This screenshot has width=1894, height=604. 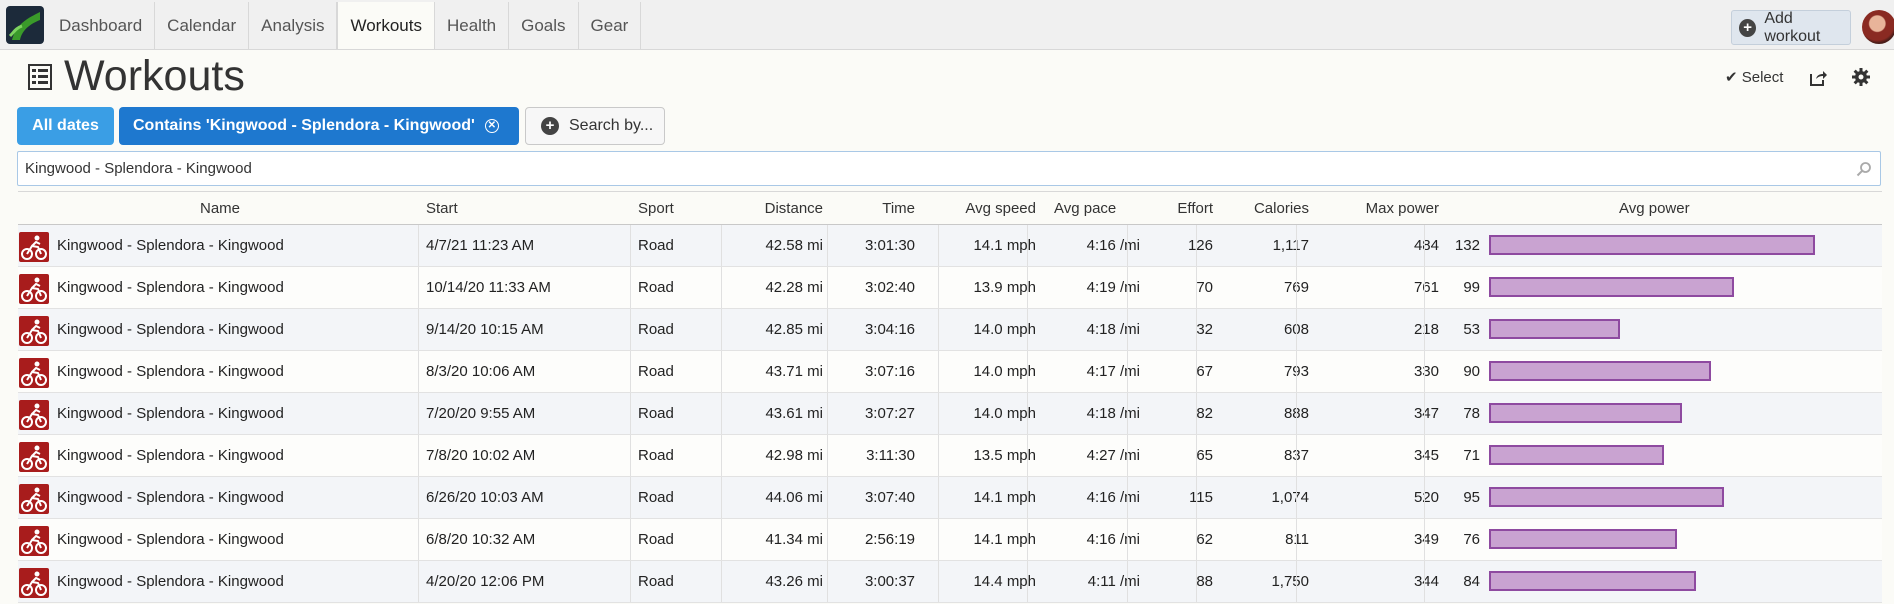 What do you see at coordinates (794, 208) in the screenshot?
I see `col-distance: Distance` at bounding box center [794, 208].